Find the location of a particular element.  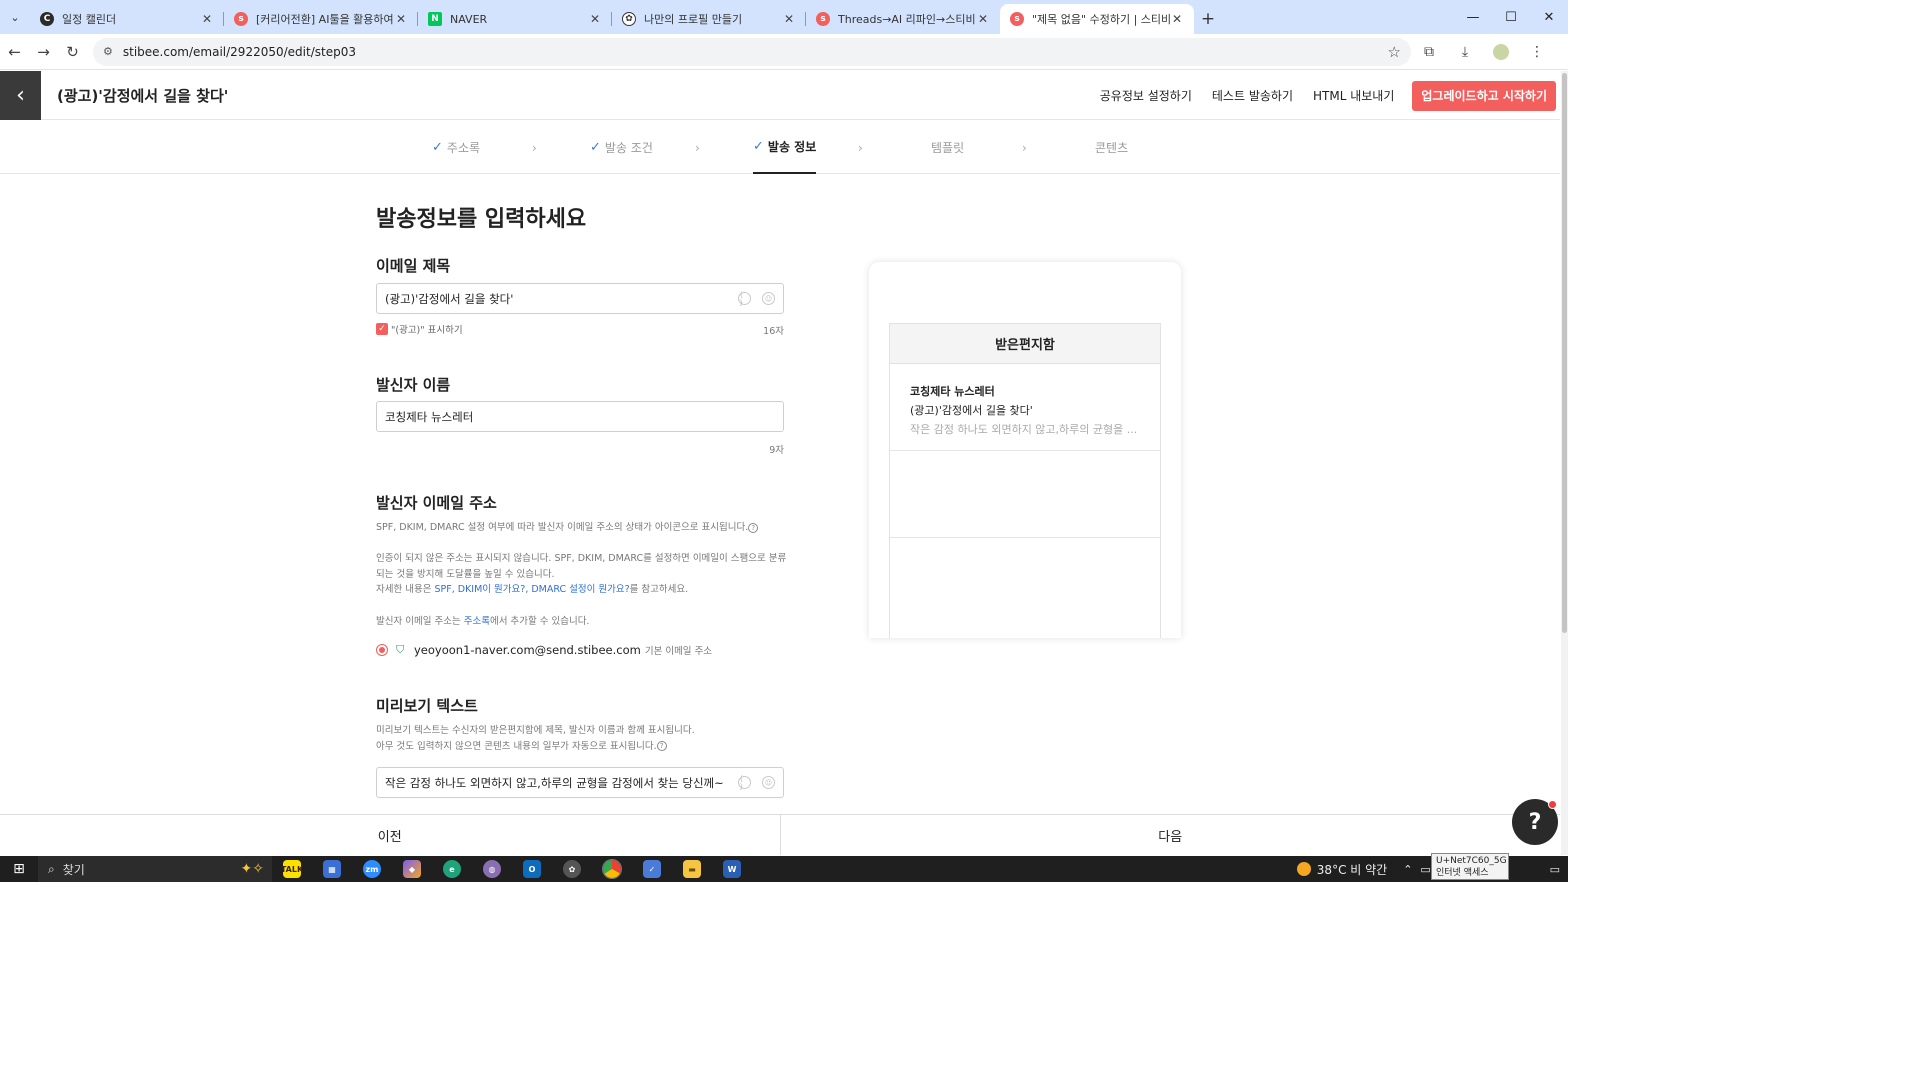

bottom-nav-bar: 이전 다음 is located at coordinates (780, 834).